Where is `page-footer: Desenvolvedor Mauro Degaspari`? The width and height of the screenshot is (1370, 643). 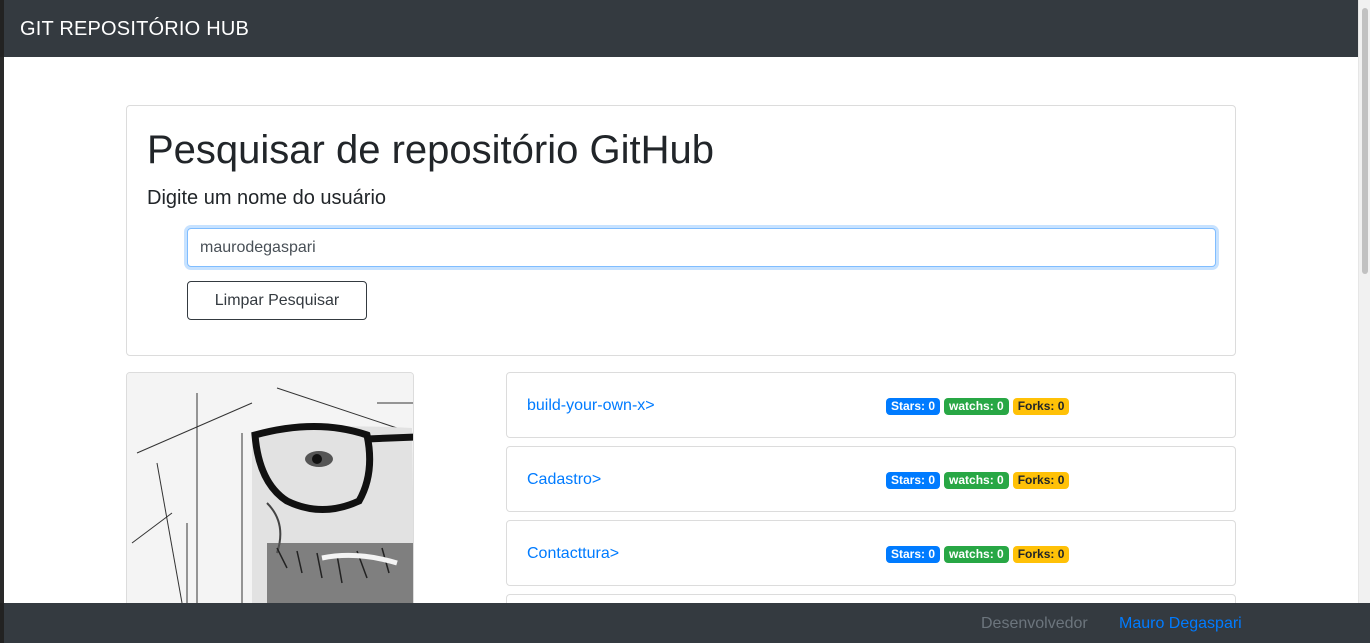 page-footer: Desenvolvedor Mauro Degaspari is located at coordinates (685, 623).